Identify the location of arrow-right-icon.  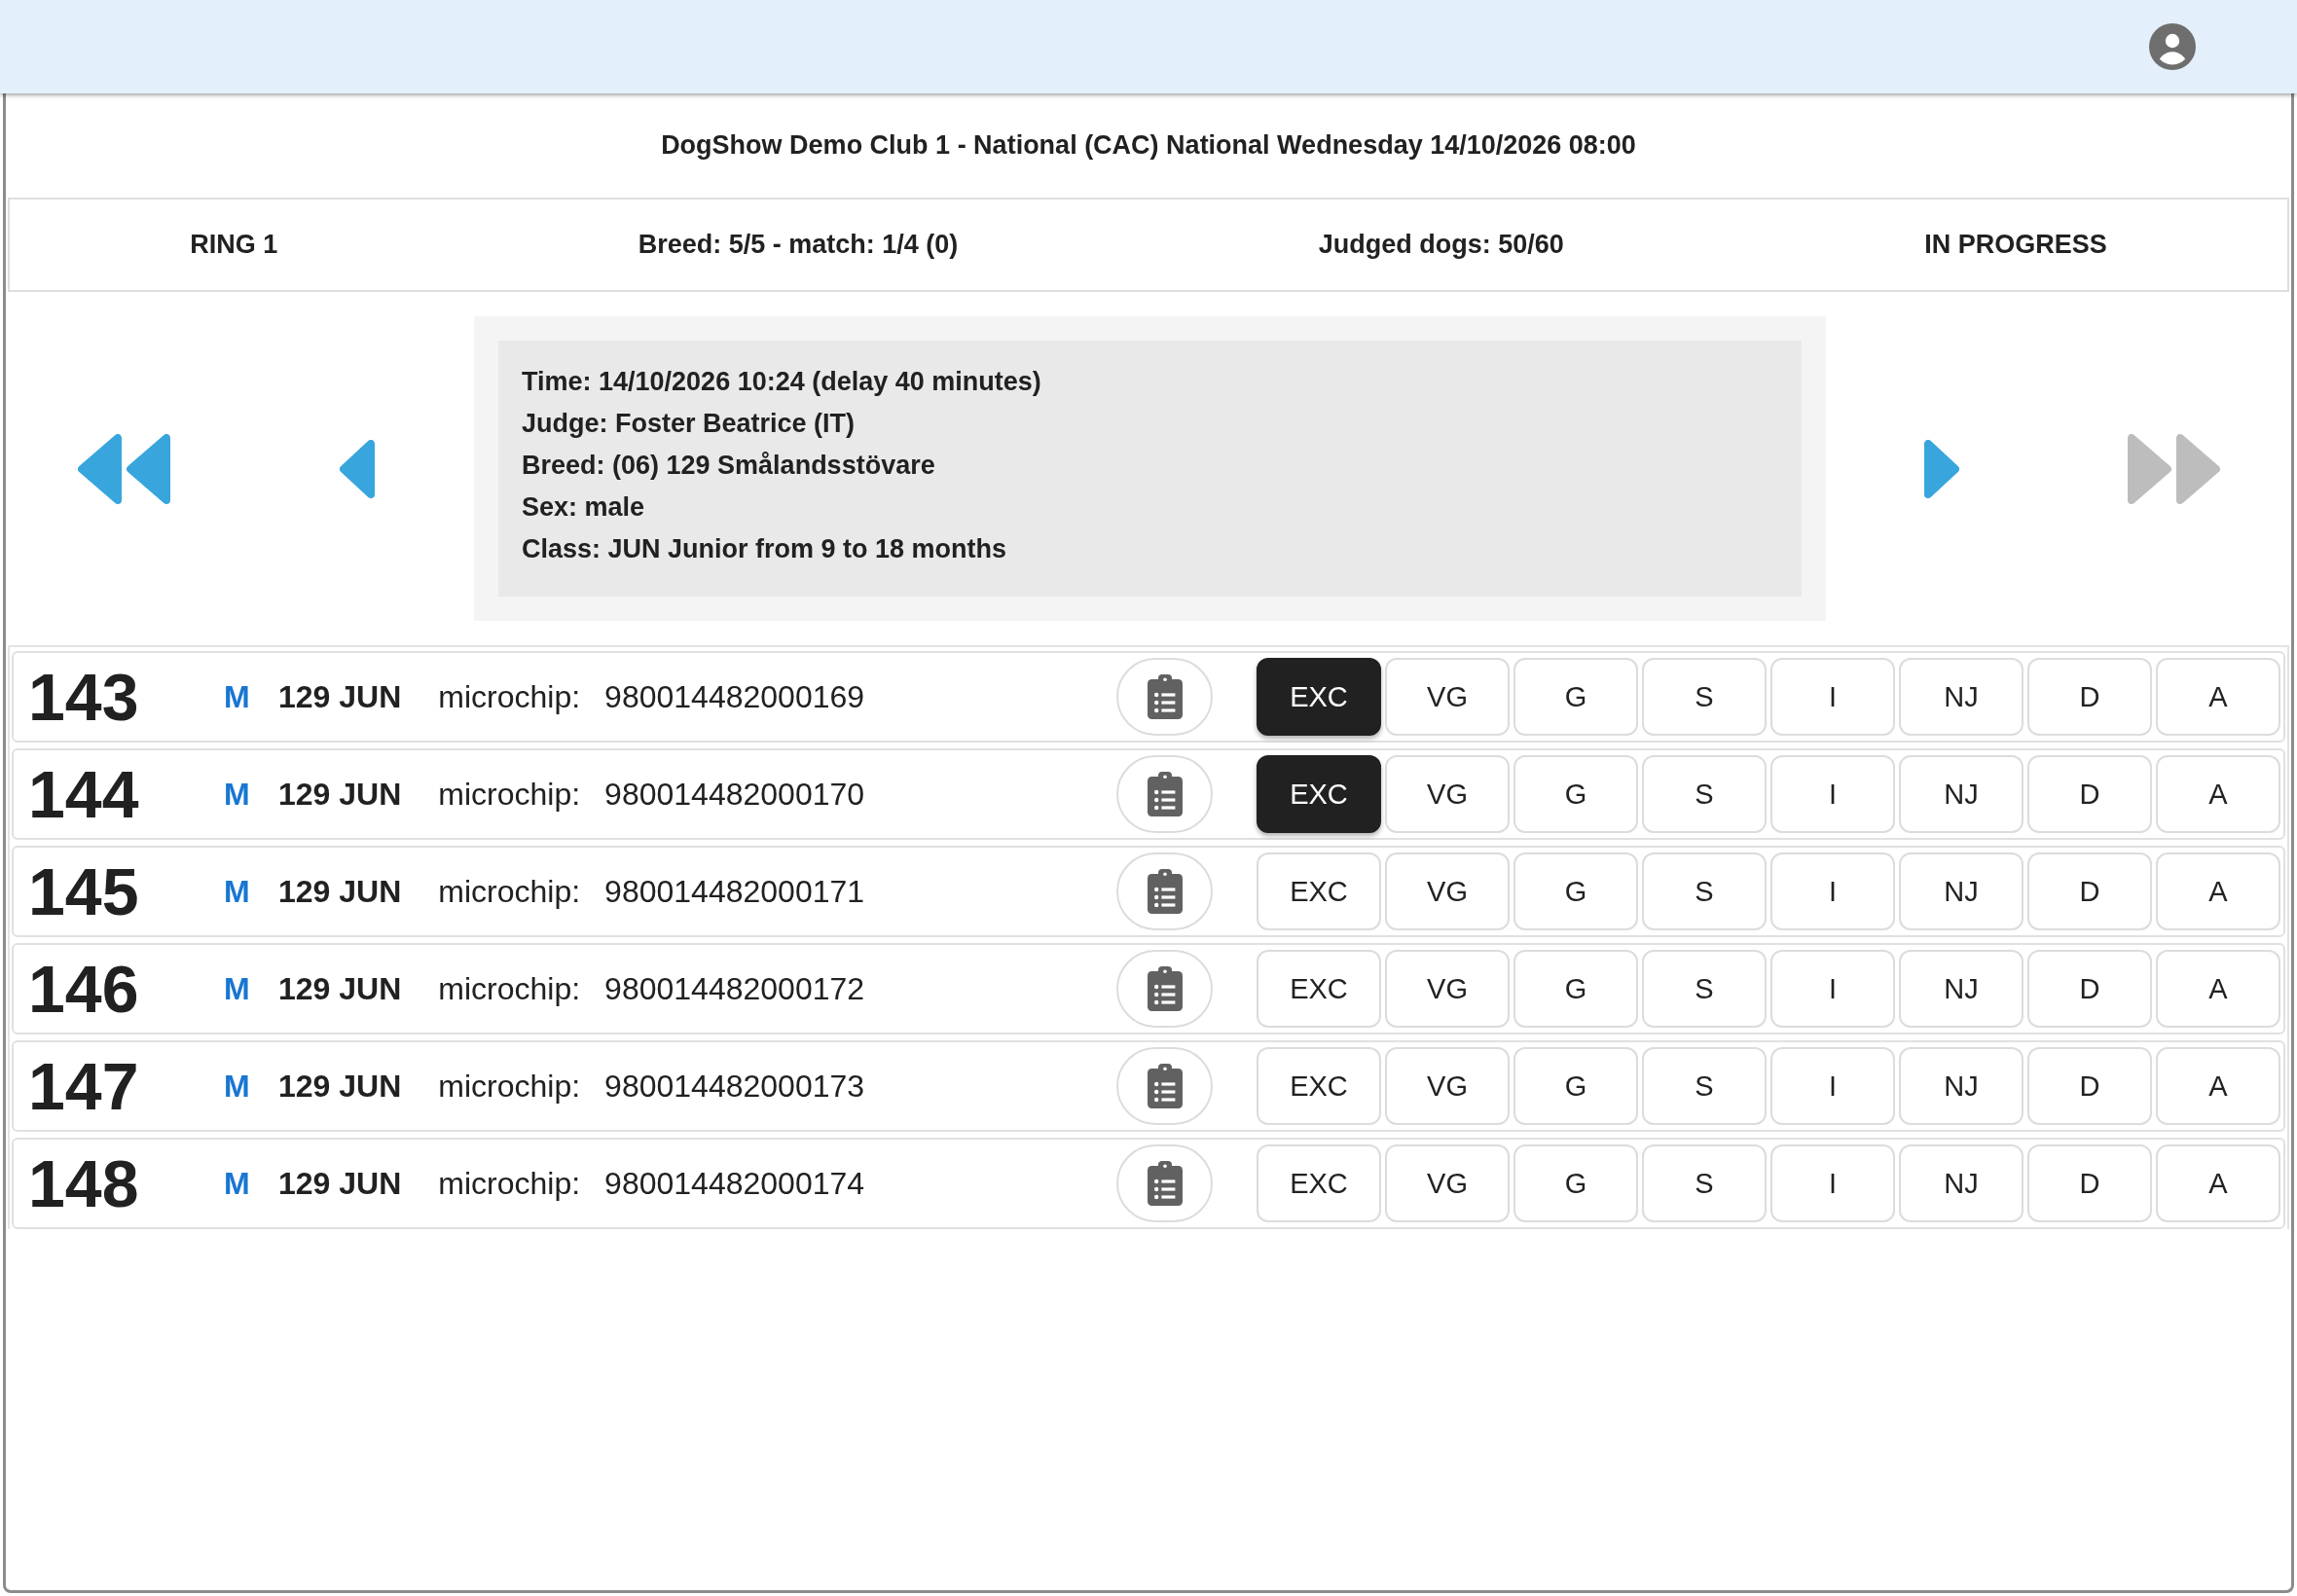
(1941, 468).